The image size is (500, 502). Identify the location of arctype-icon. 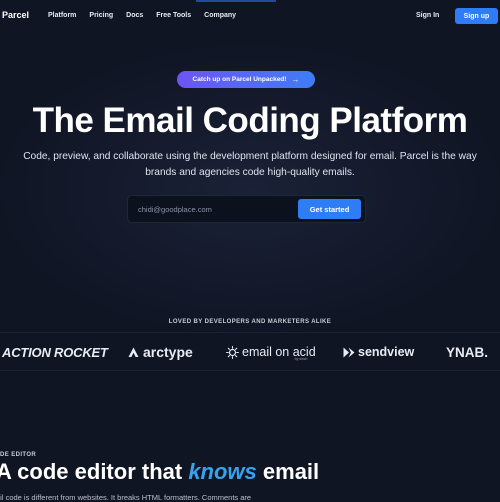
(133, 352).